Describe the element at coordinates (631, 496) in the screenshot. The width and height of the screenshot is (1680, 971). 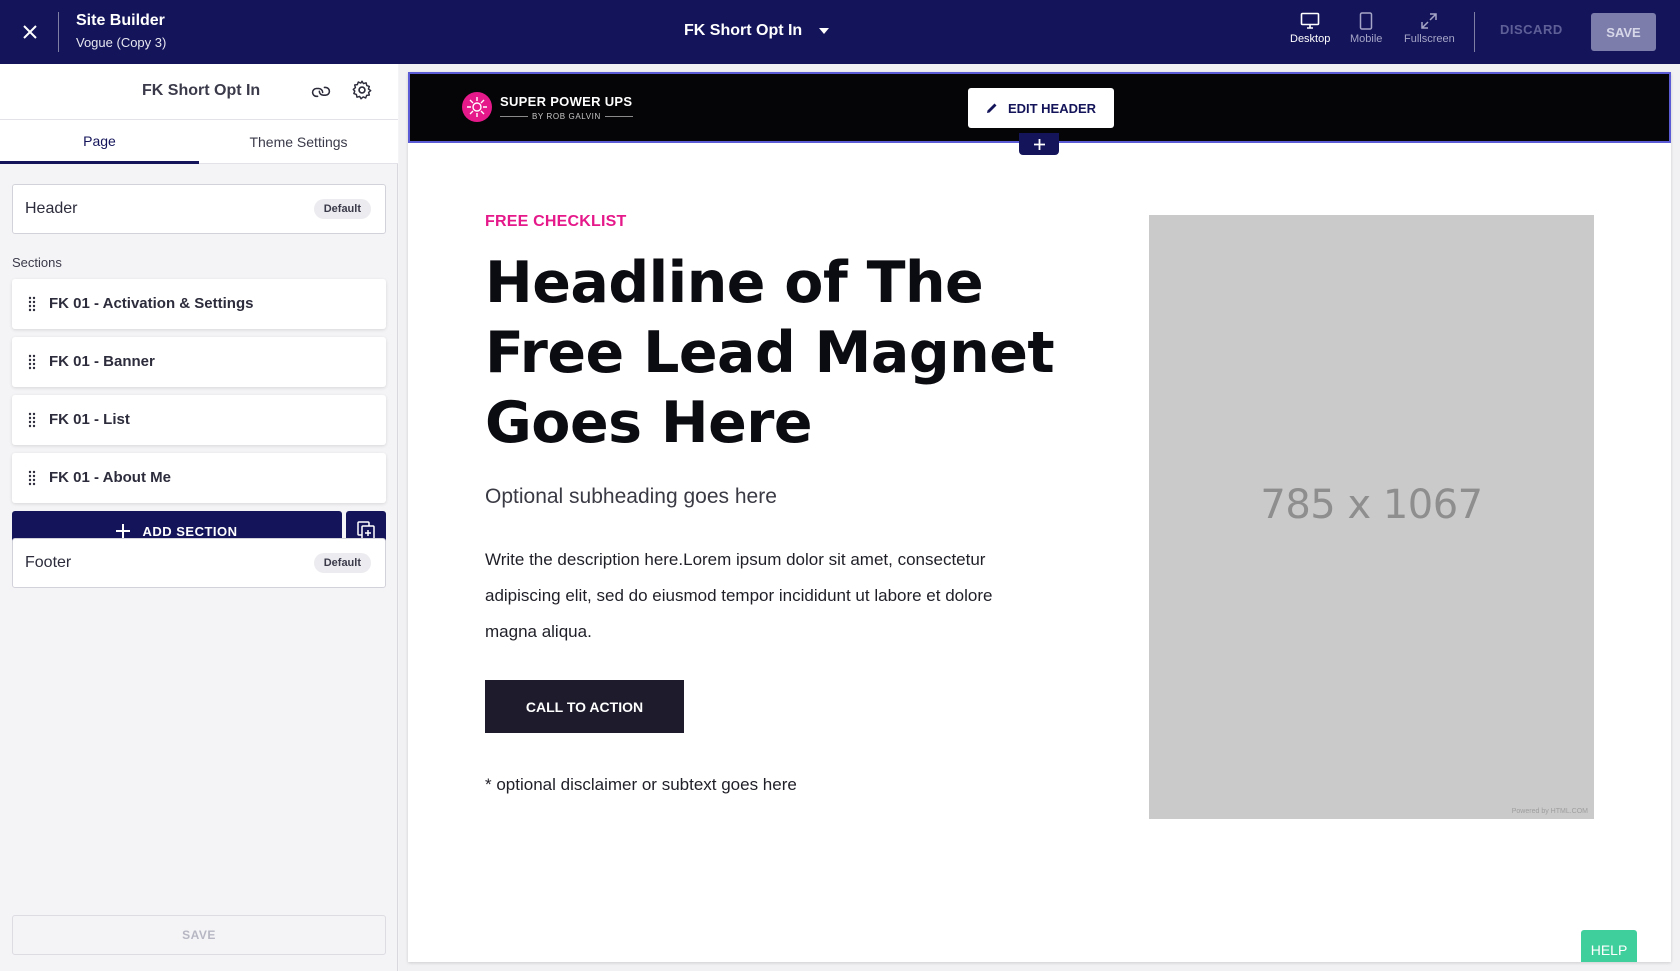
I see `page-subheading: Optional subheading goes here` at that location.